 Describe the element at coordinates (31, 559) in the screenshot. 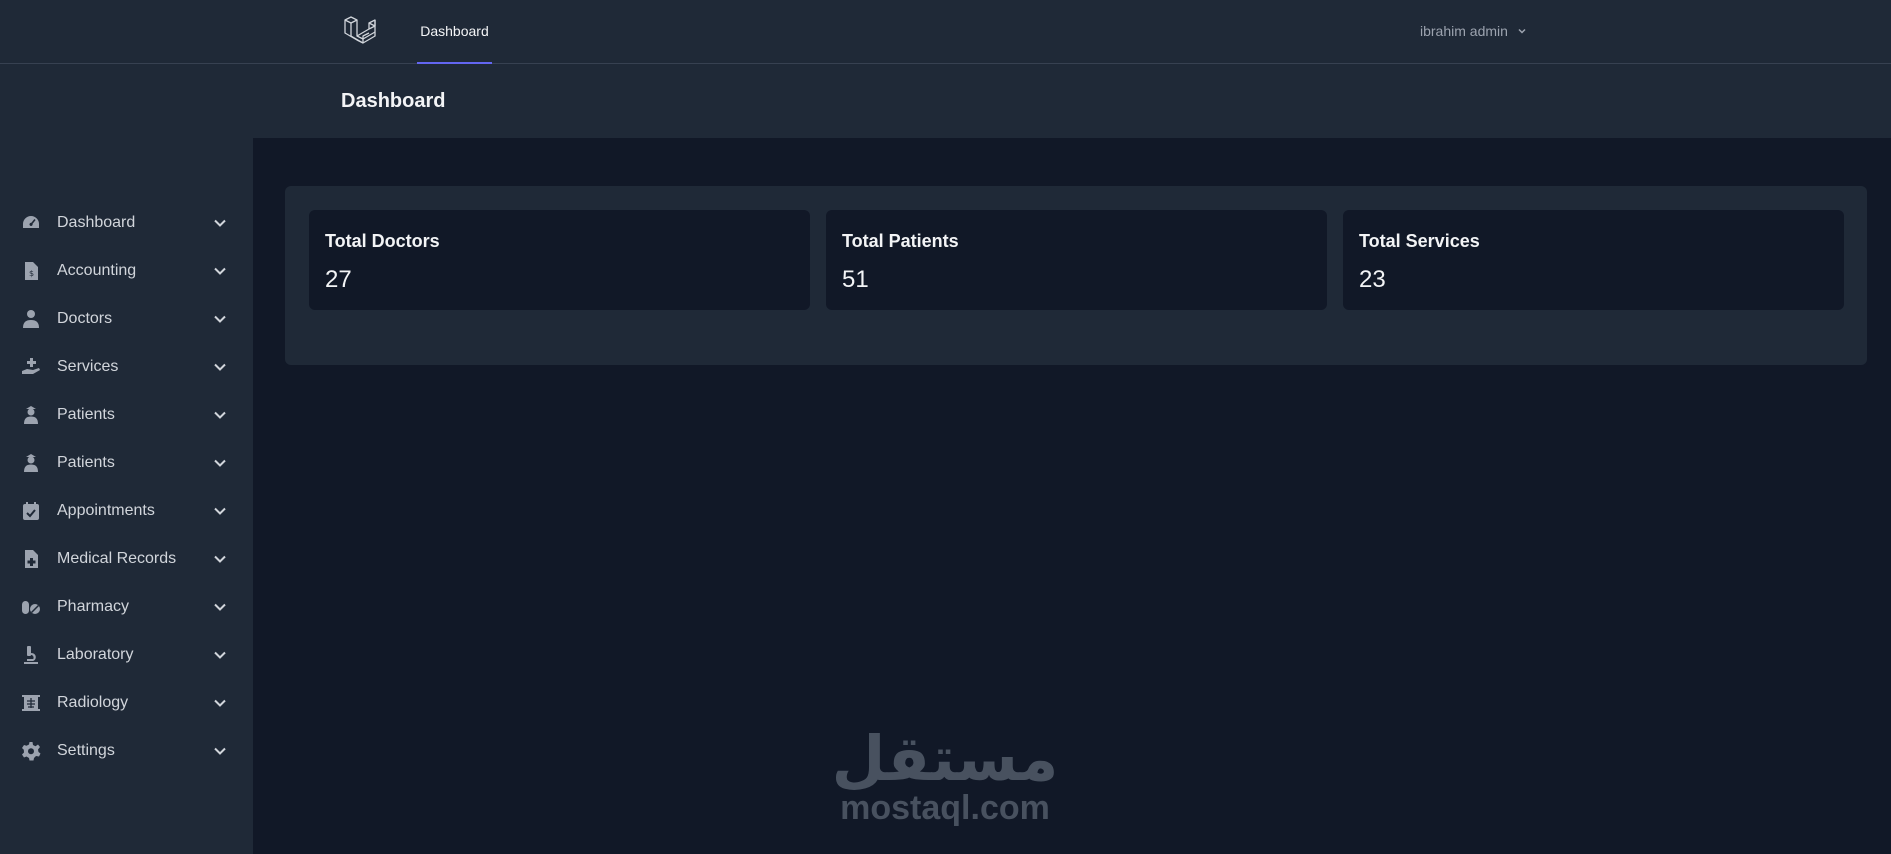

I see `file-medical-icon` at that location.